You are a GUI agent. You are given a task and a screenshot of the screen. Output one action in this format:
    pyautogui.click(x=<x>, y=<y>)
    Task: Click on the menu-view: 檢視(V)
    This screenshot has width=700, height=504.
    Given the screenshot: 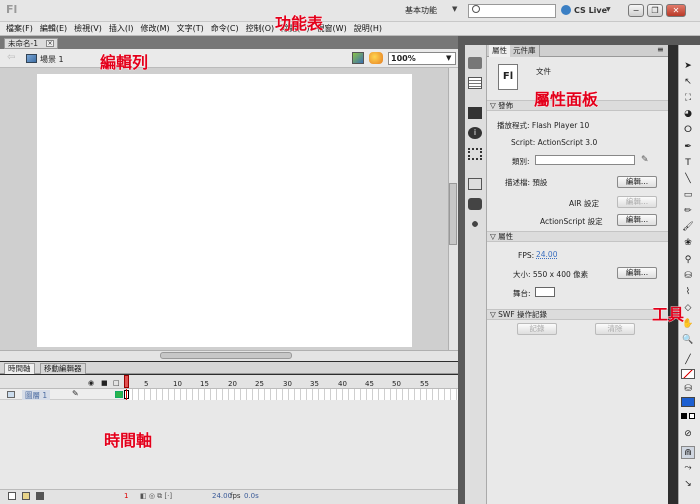 What is the action you would take?
    pyautogui.click(x=88, y=28)
    